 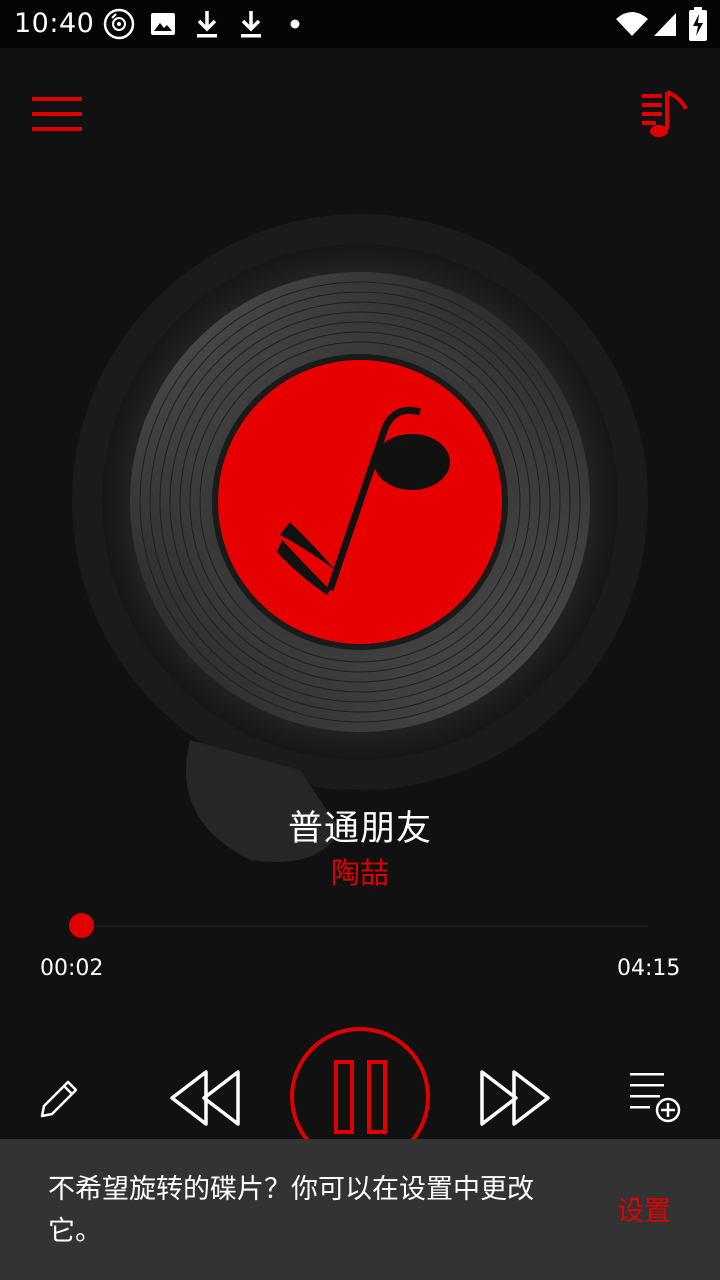 I want to click on dot-icon, so click(x=295, y=24).